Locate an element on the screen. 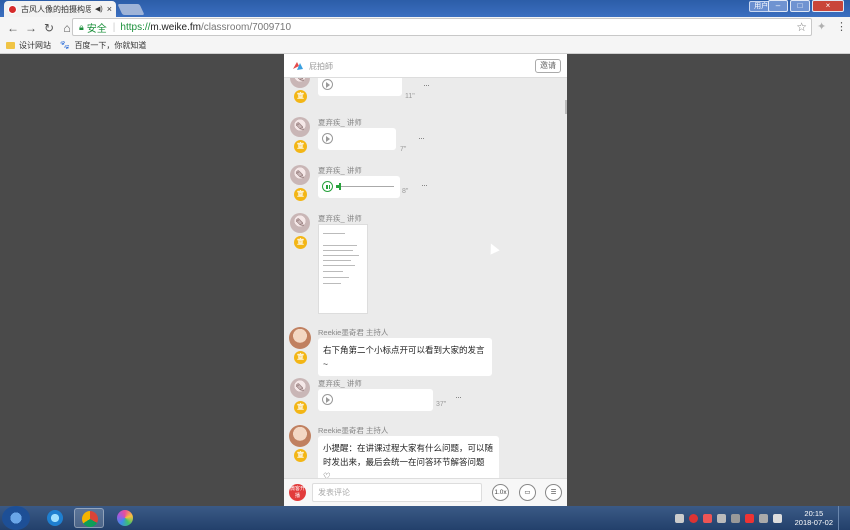 Image resolution: width=850 pixels, height=530 pixels. tab-title: 古风人像的拍摄构思 is located at coordinates (56, 9).